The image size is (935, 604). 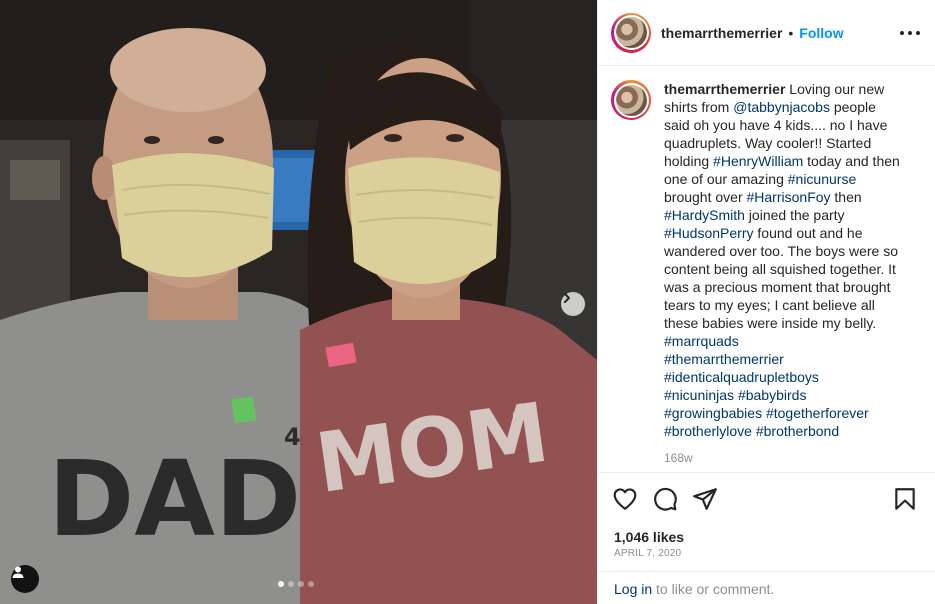 What do you see at coordinates (784, 458) in the screenshot?
I see `post-time-ago: 168w` at bounding box center [784, 458].